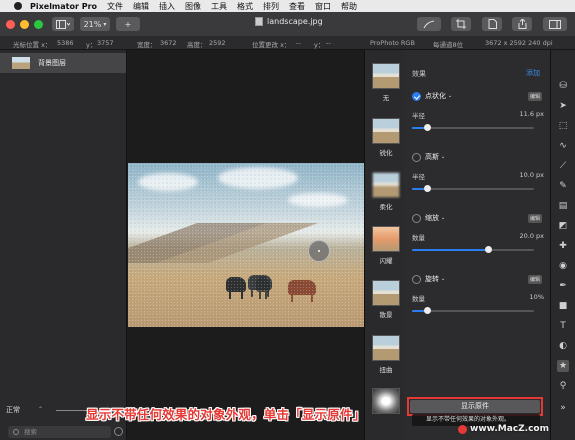 The width and height of the screenshot is (575, 440). I want to click on pen-icon: ✒, so click(563, 286).